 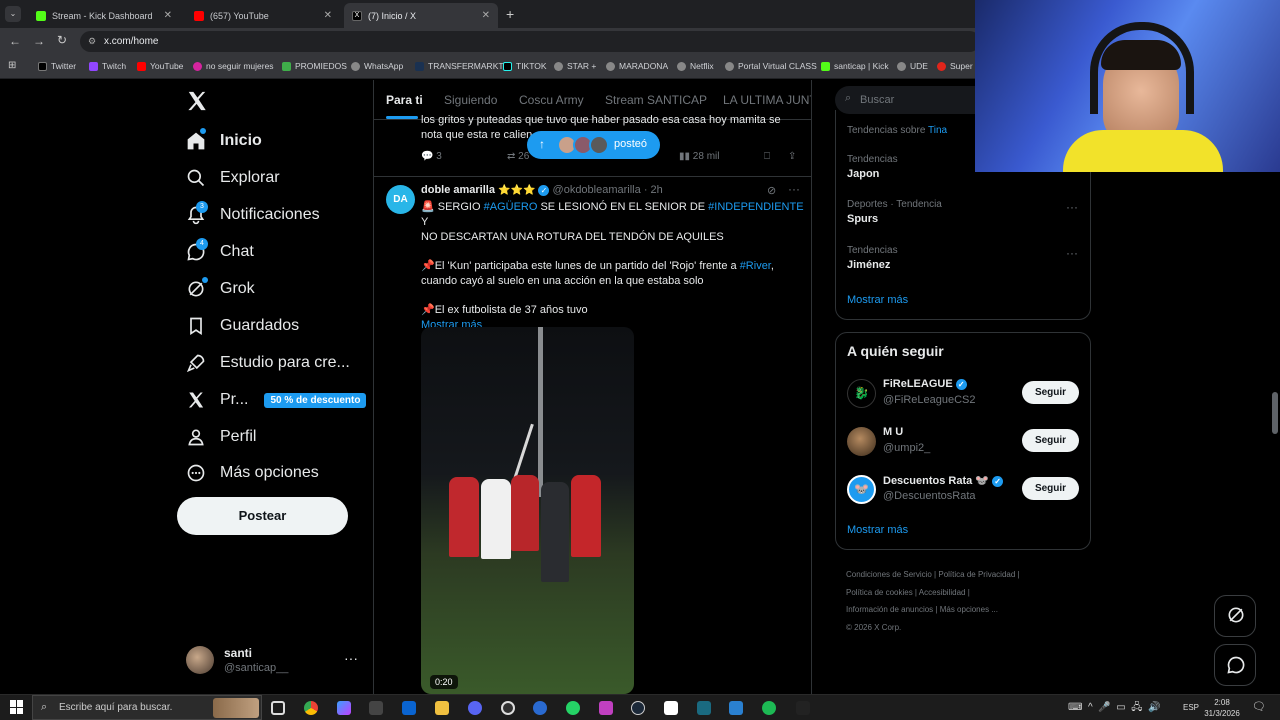 What do you see at coordinates (771, 66) in the screenshot?
I see `bookmark-portal: Portal Virtual CLASS` at bounding box center [771, 66].